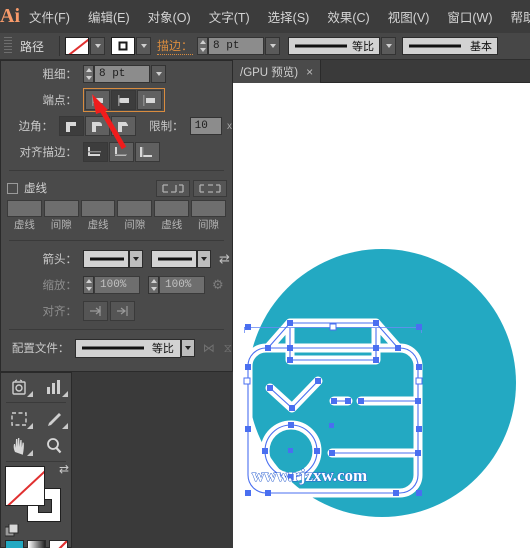 This screenshot has width=530, height=548. What do you see at coordinates (88, 74) in the screenshot?
I see `weight-stepper` at bounding box center [88, 74].